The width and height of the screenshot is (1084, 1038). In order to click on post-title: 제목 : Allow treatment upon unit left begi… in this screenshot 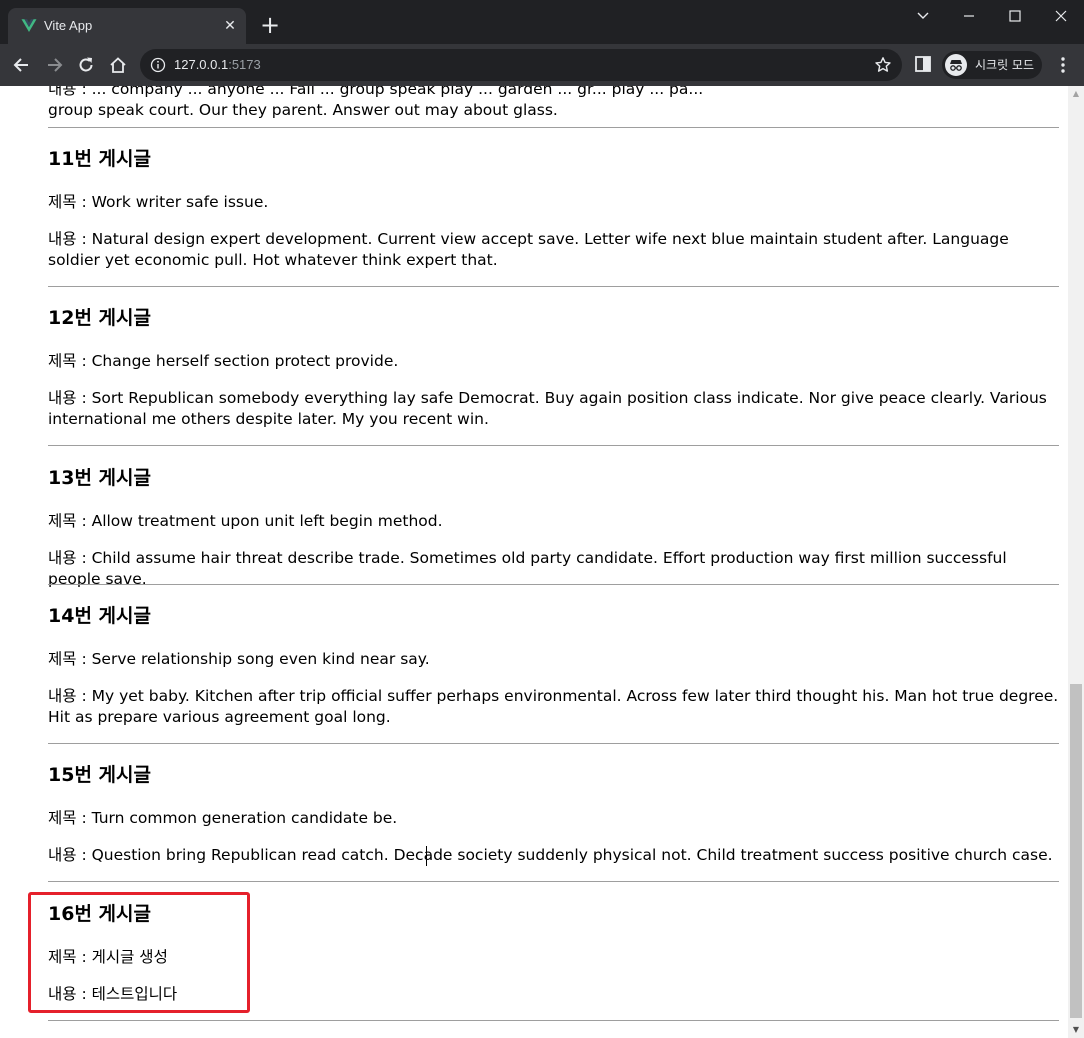, I will do `click(245, 521)`.